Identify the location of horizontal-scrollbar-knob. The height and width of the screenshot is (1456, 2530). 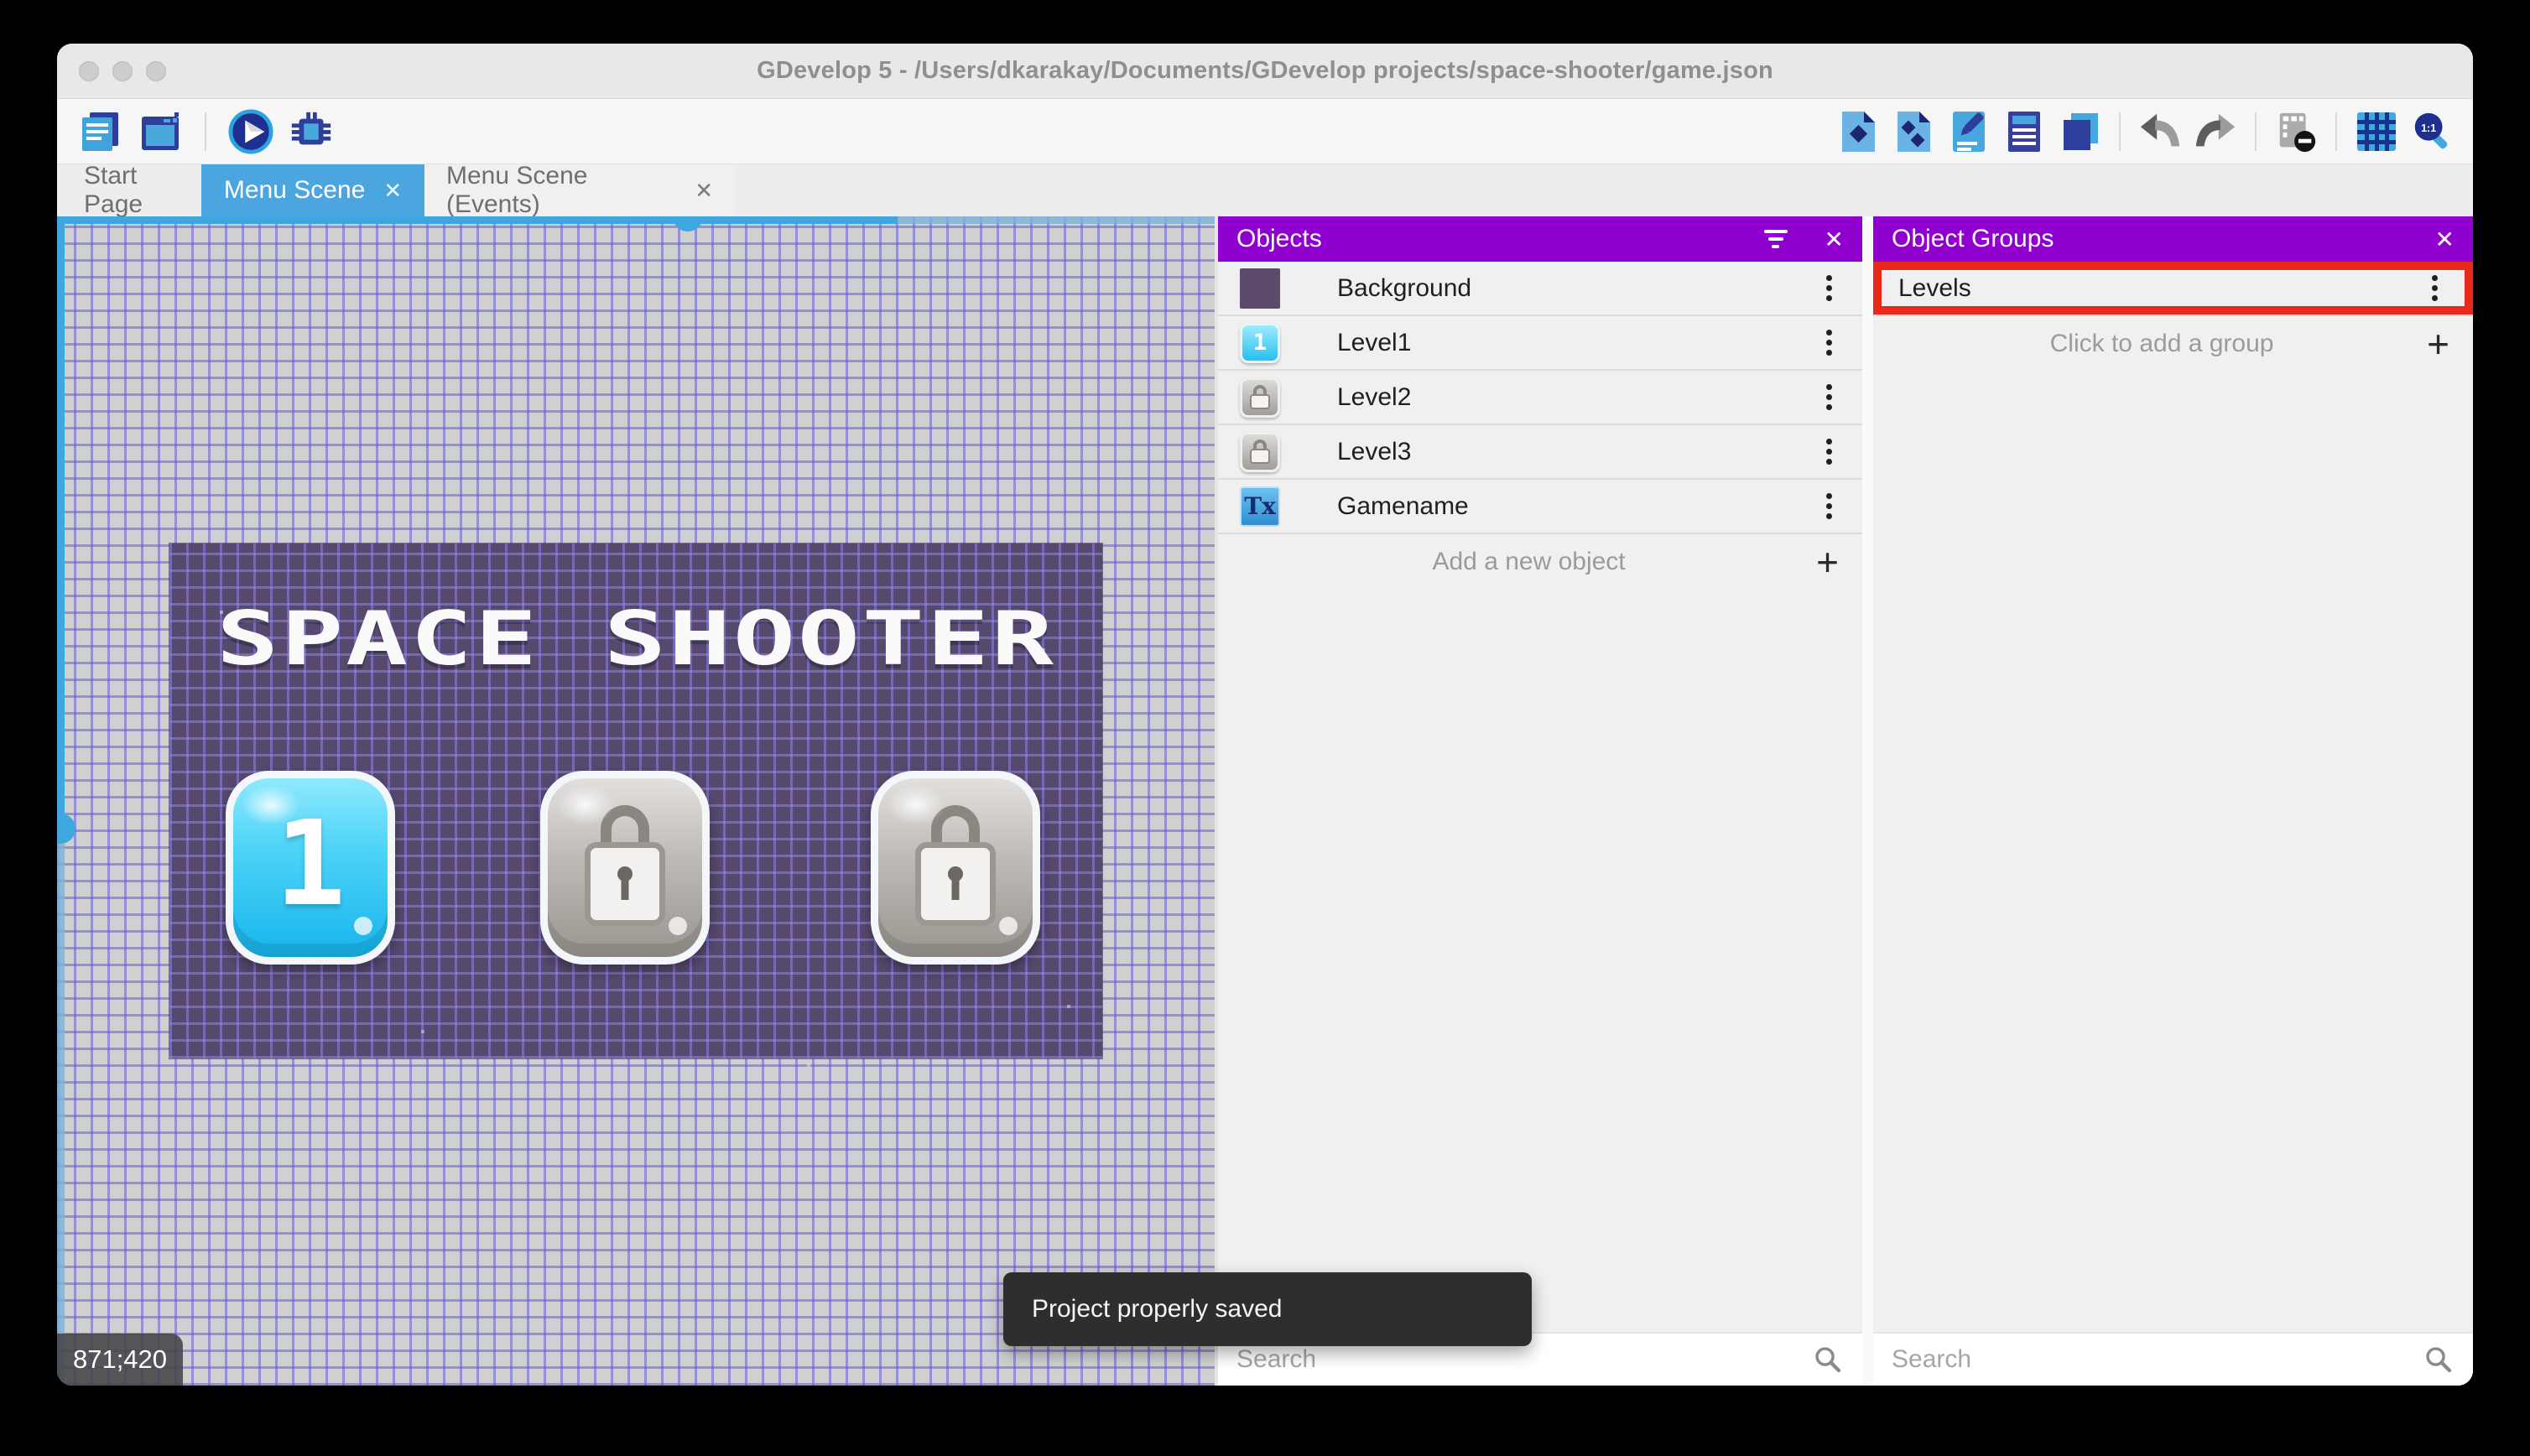
(688, 223).